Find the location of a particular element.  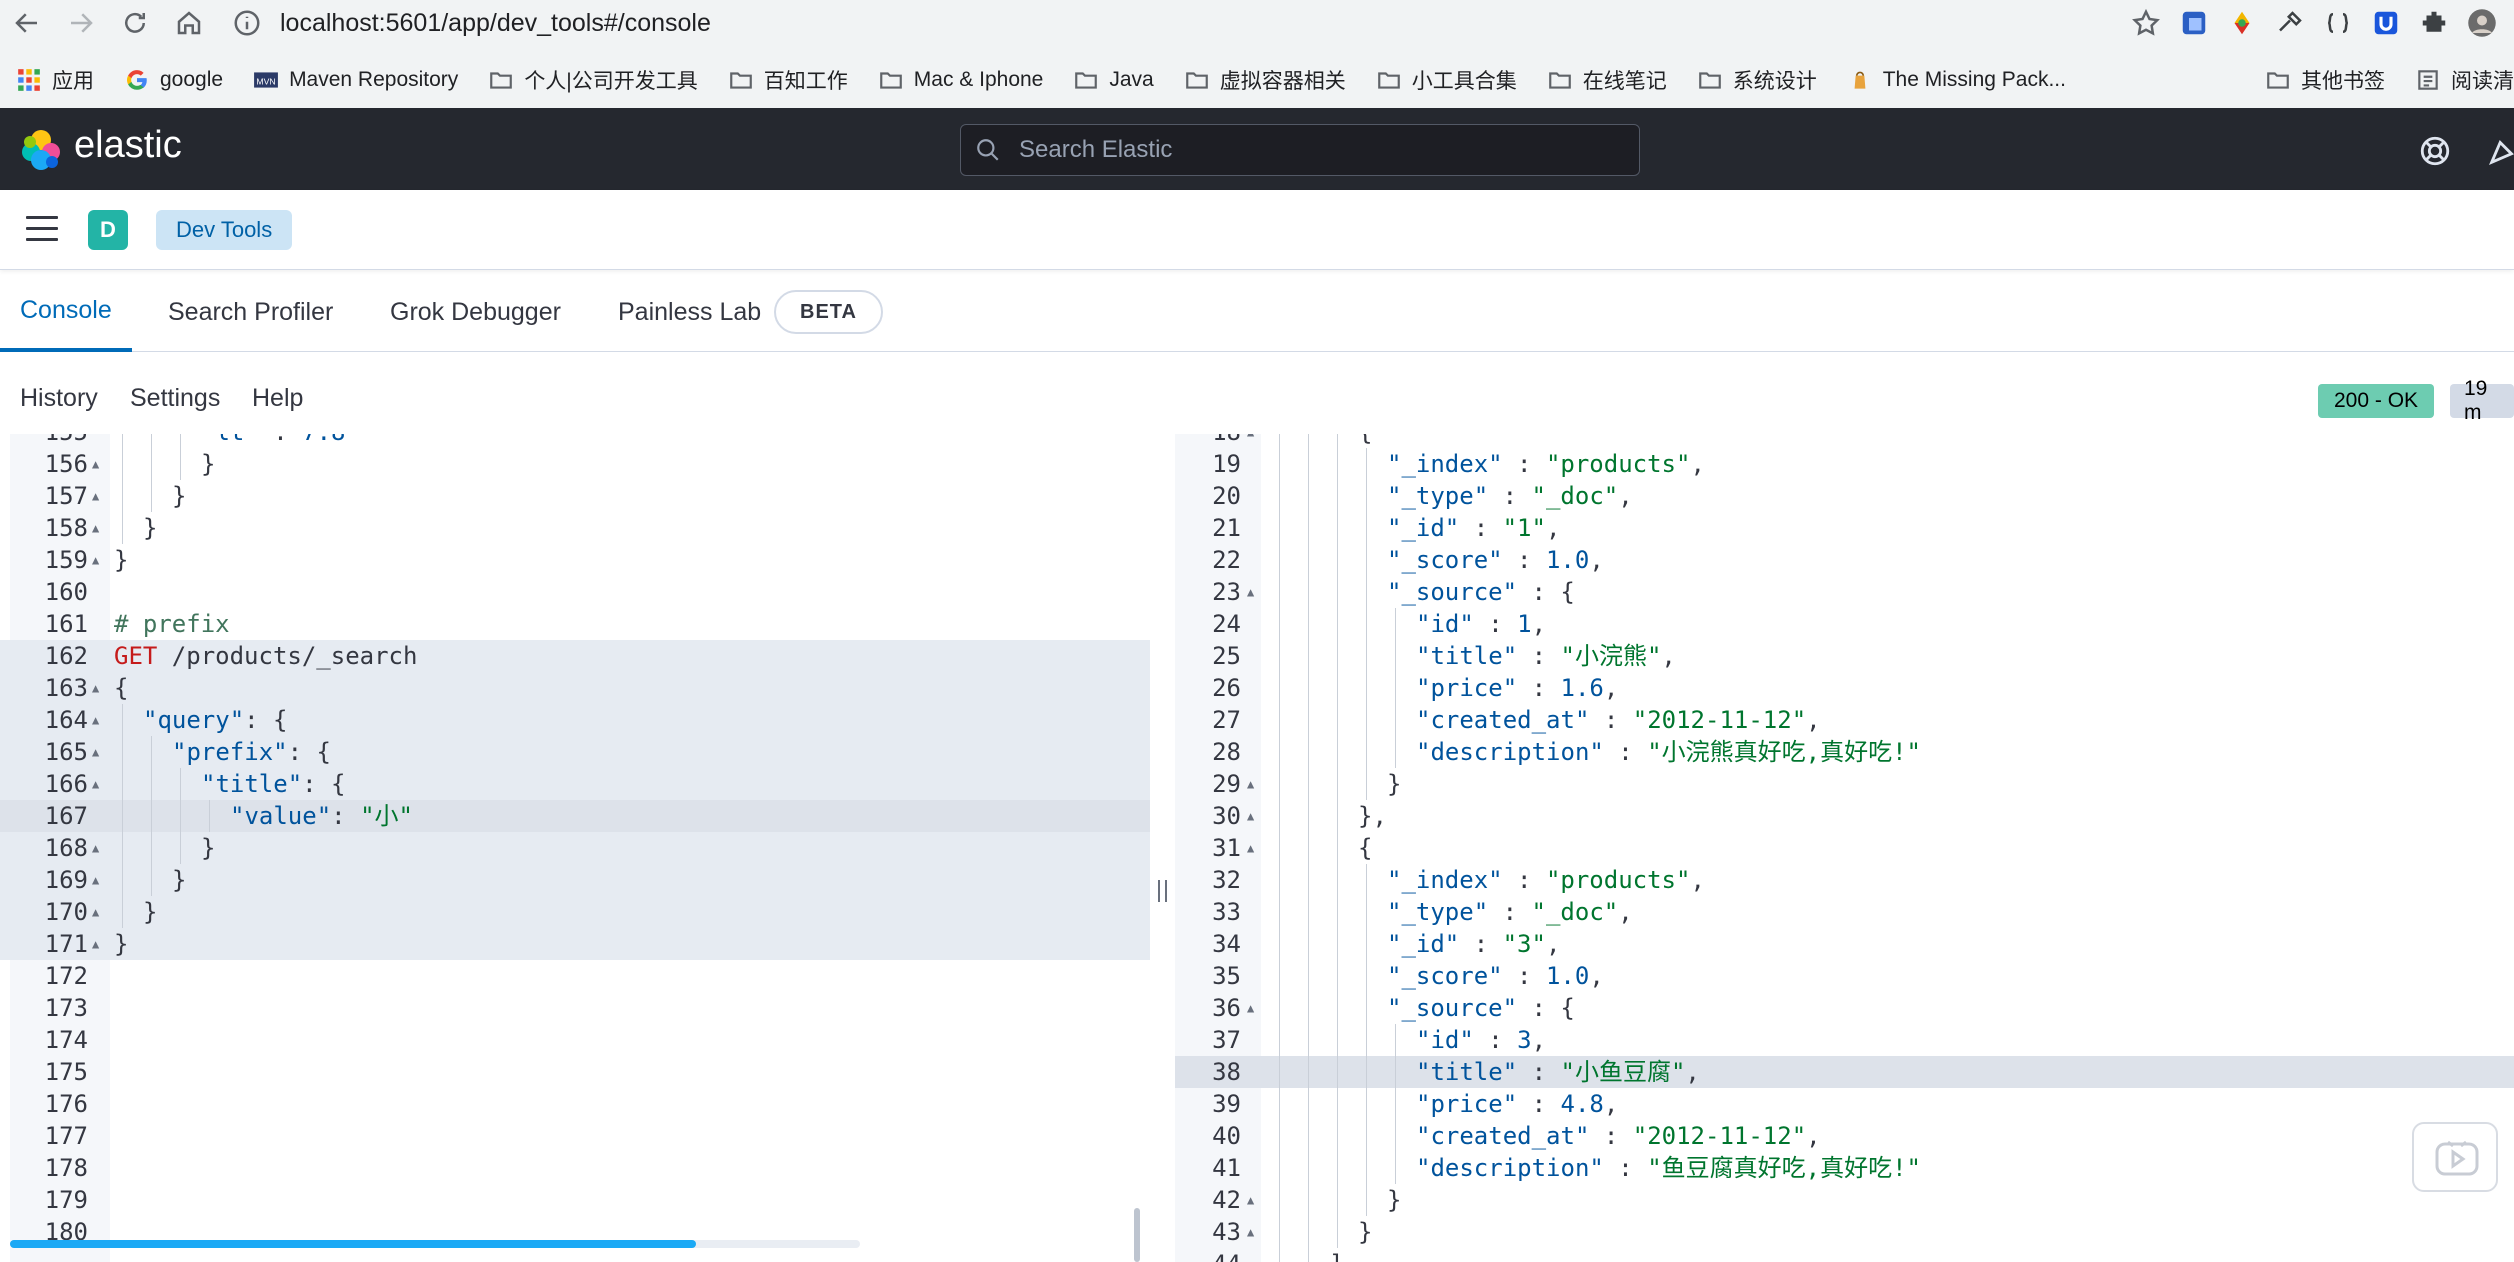

code-line: 167 "value": "小" is located at coordinates (575, 816).